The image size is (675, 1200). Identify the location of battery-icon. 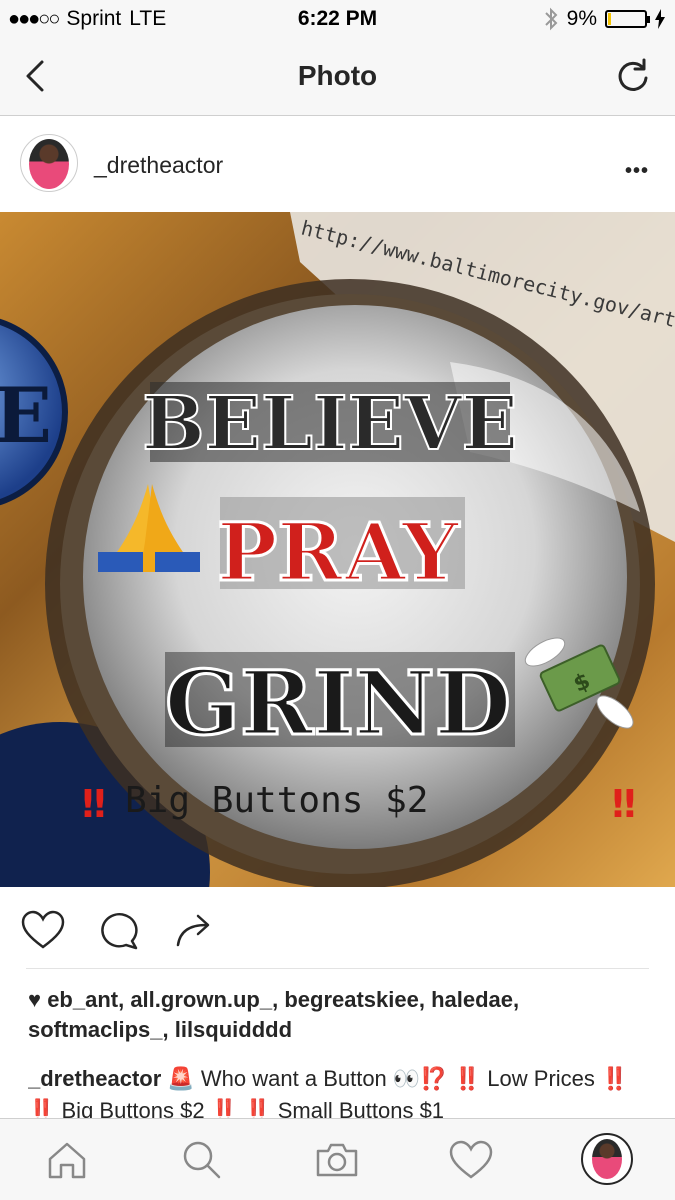
(627, 19).